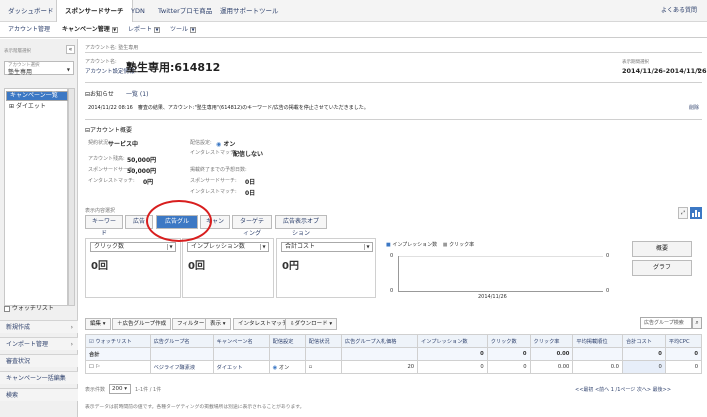  Describe the element at coordinates (142, 171) in the screenshot. I see `sponsor-balance-value: 50,000円` at that location.